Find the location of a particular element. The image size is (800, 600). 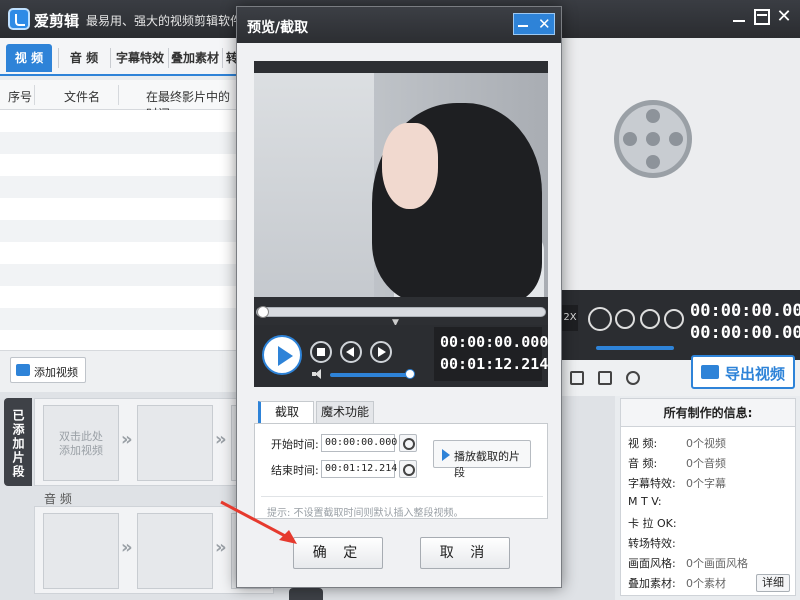

info-value: 0个画面风格 is located at coordinates (717, 563).